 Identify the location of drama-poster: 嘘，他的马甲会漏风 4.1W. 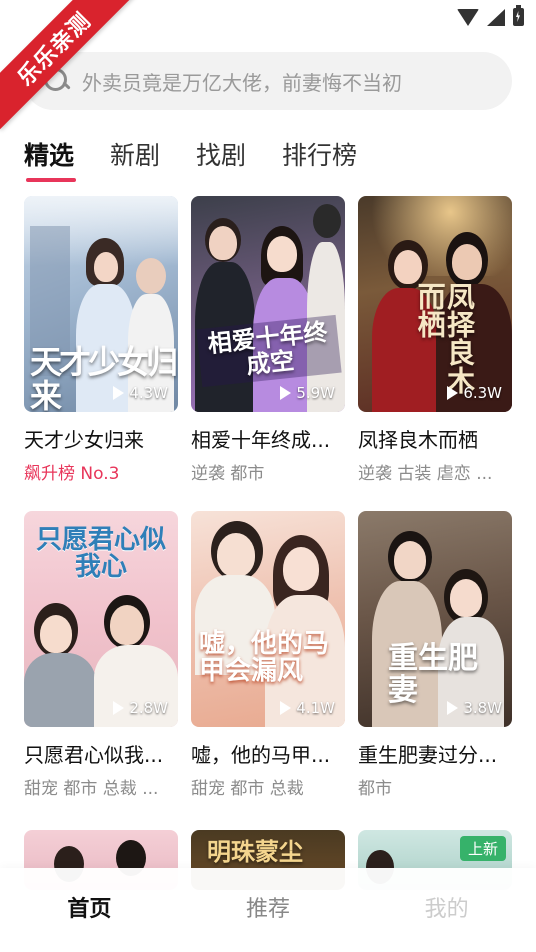
(268, 619).